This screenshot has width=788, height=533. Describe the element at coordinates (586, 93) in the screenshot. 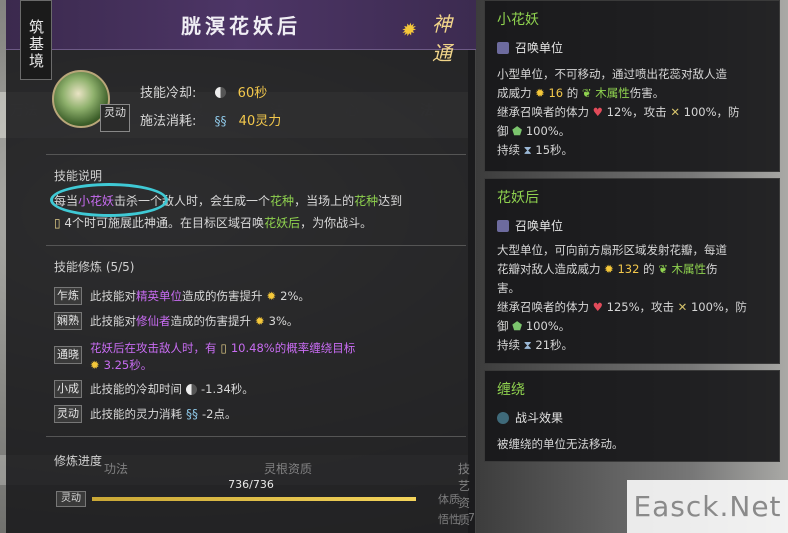

I see `leaf-icon: ❦` at that location.